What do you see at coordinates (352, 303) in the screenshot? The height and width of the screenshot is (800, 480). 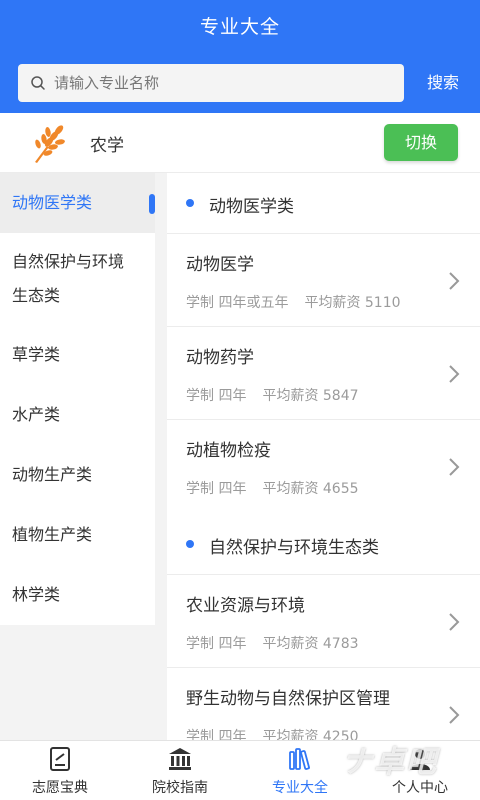 I see `major-salary: 平均薪资 5110` at bounding box center [352, 303].